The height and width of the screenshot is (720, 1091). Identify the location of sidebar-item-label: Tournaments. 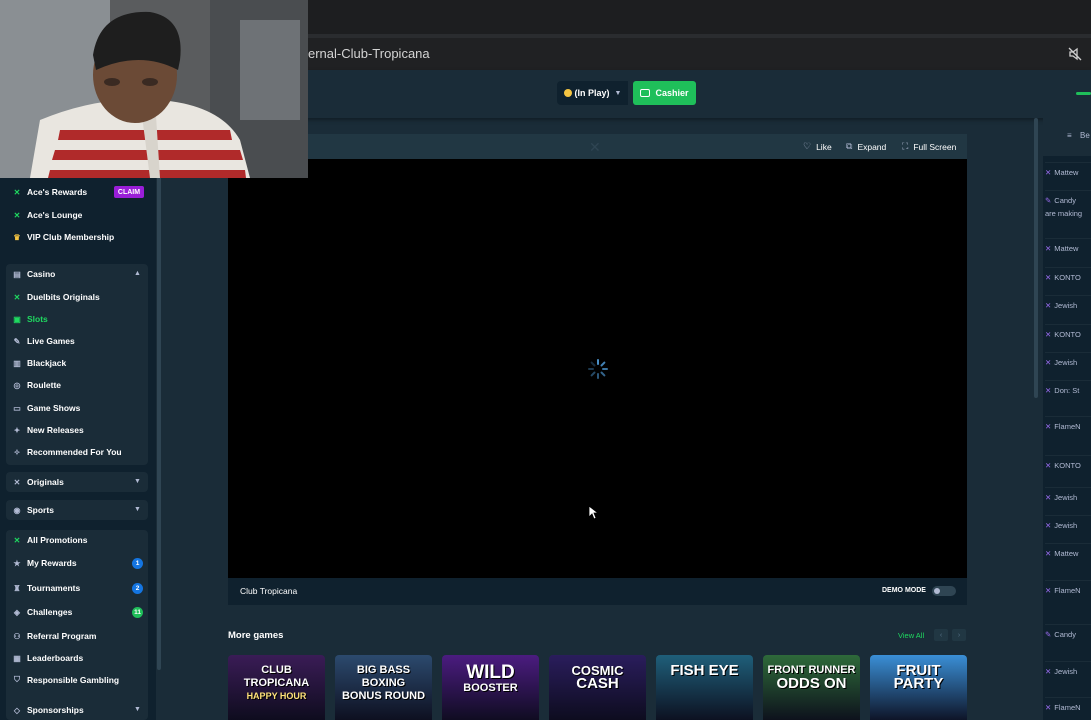
(54, 588).